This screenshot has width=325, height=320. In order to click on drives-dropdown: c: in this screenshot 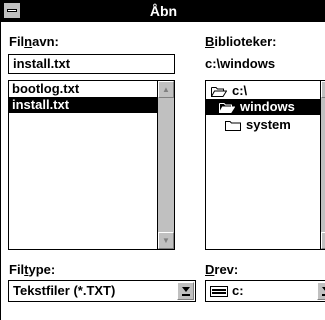, I will do `click(265, 291)`.